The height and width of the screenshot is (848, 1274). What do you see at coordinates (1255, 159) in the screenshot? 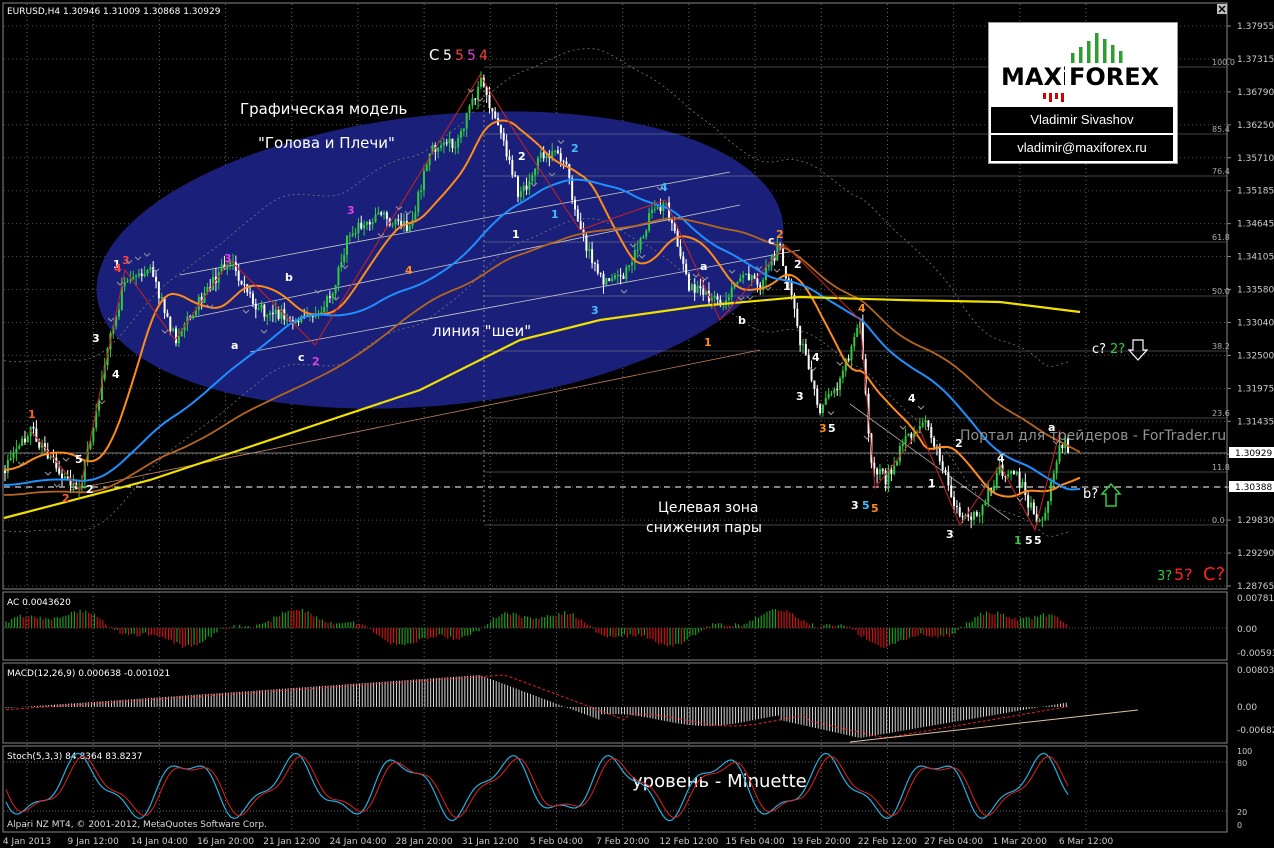
I see `price-tick-label: 1.35710` at bounding box center [1255, 159].